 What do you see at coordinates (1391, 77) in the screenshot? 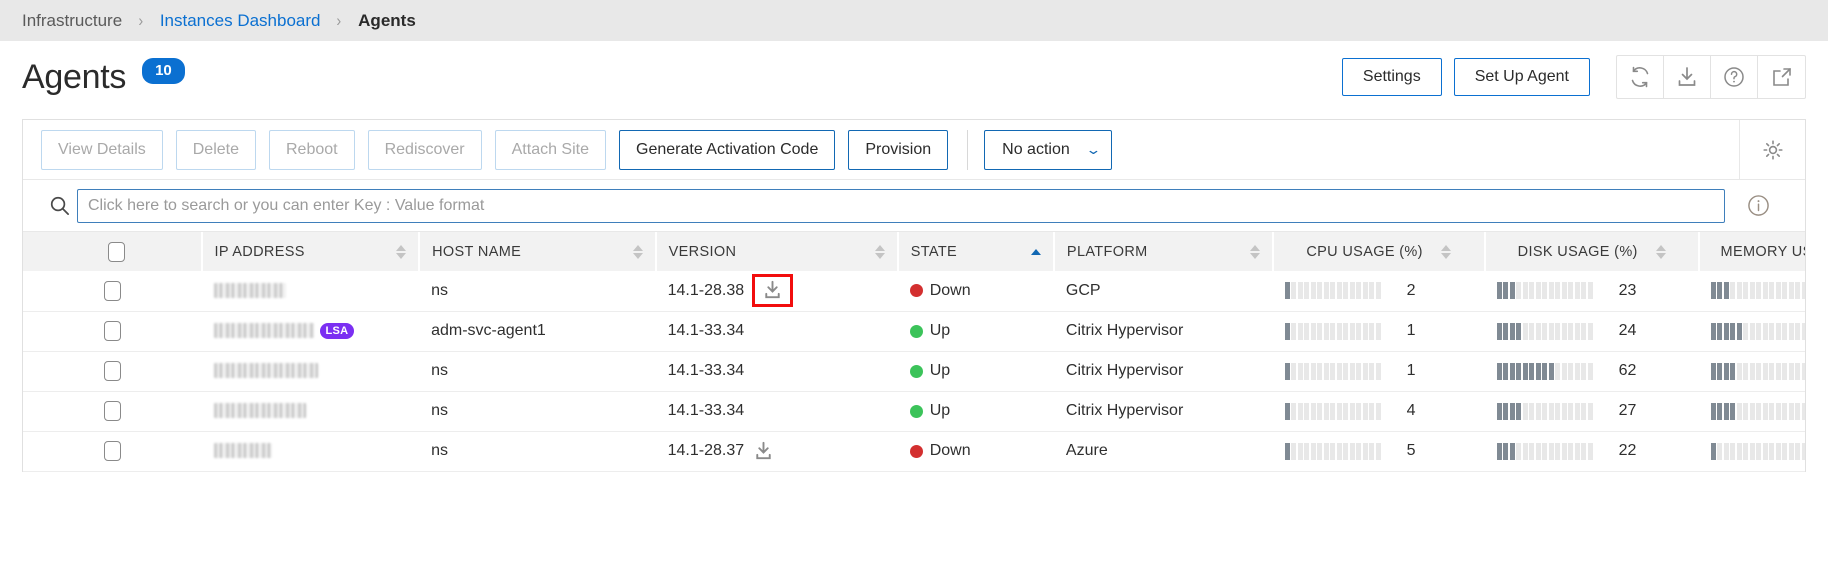
I see `settings-button: Settings` at bounding box center [1391, 77].